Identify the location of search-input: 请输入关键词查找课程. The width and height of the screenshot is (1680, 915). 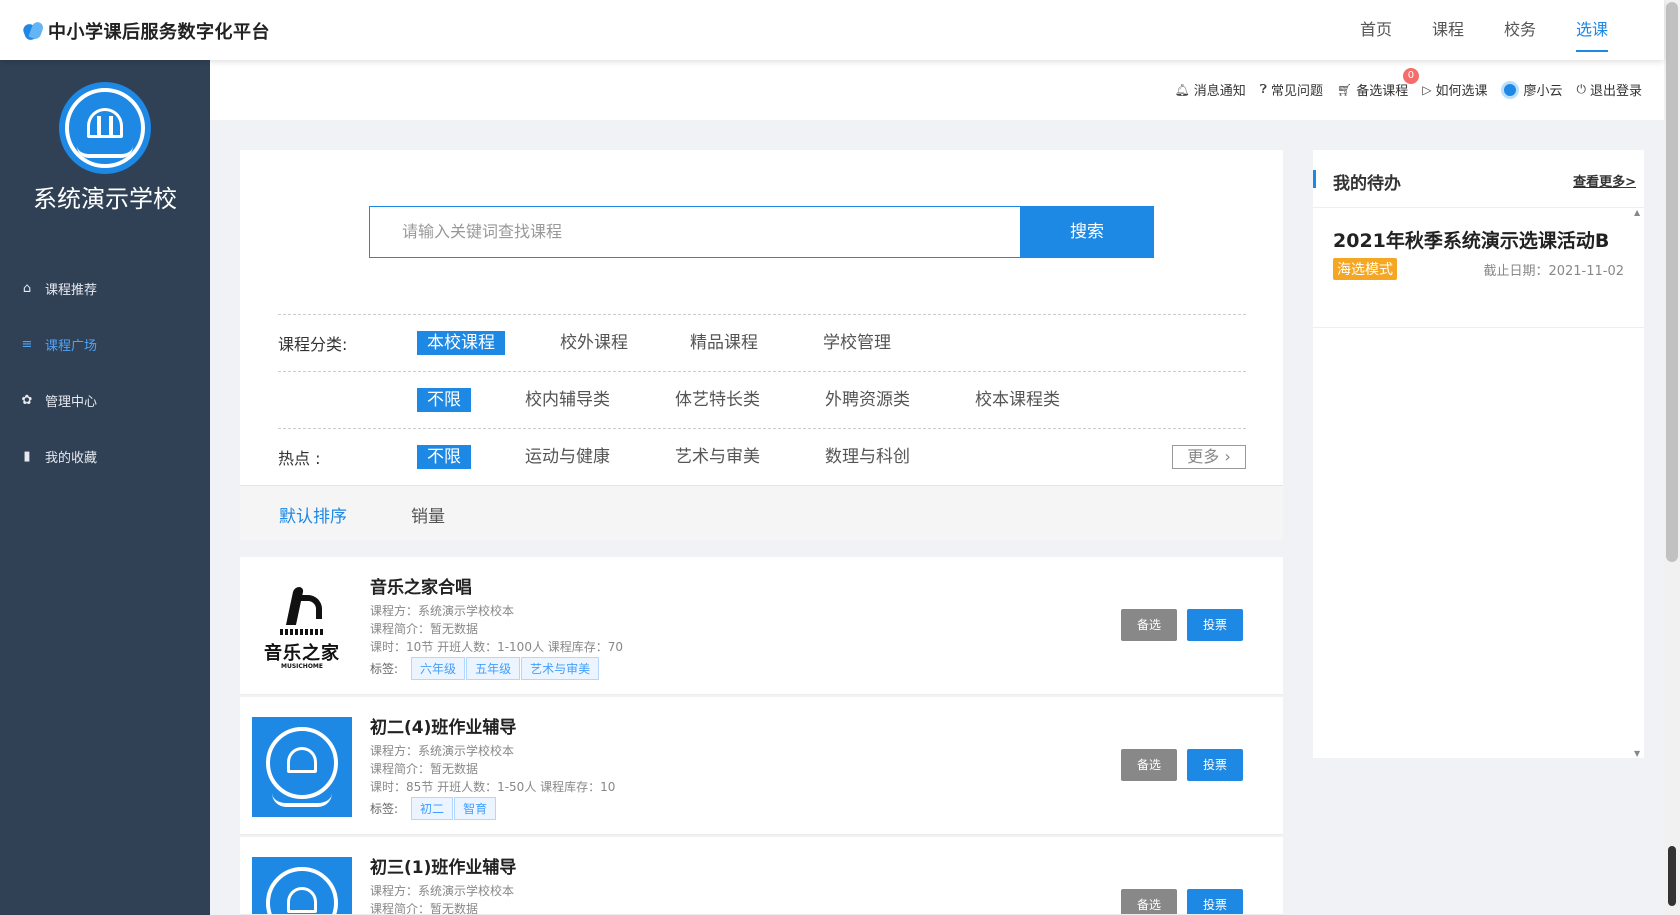
(695, 232).